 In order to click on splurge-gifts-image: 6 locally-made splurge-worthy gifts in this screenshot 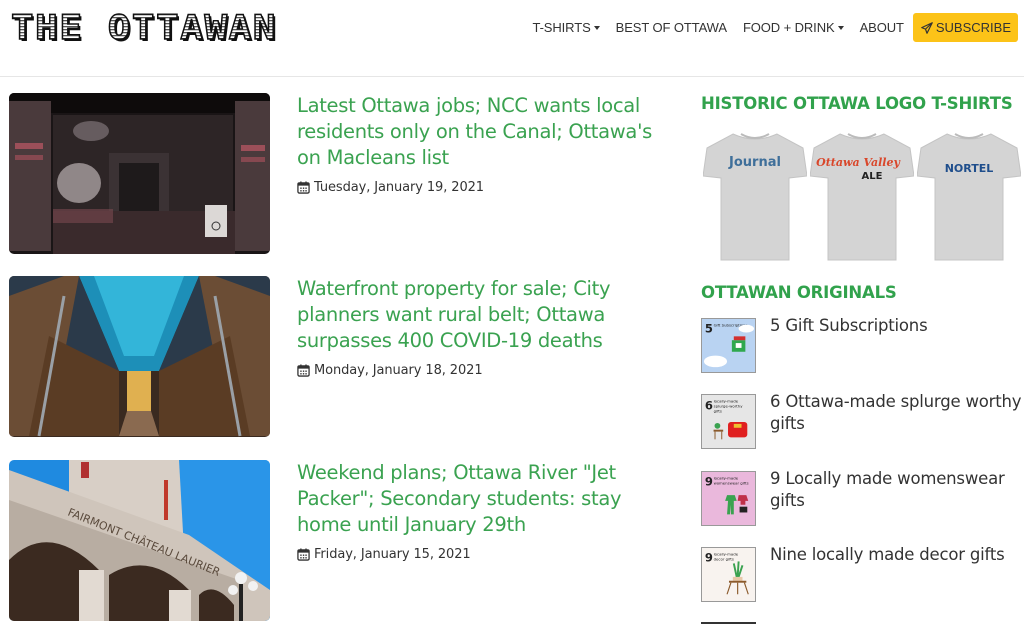, I will do `click(726, 419)`.